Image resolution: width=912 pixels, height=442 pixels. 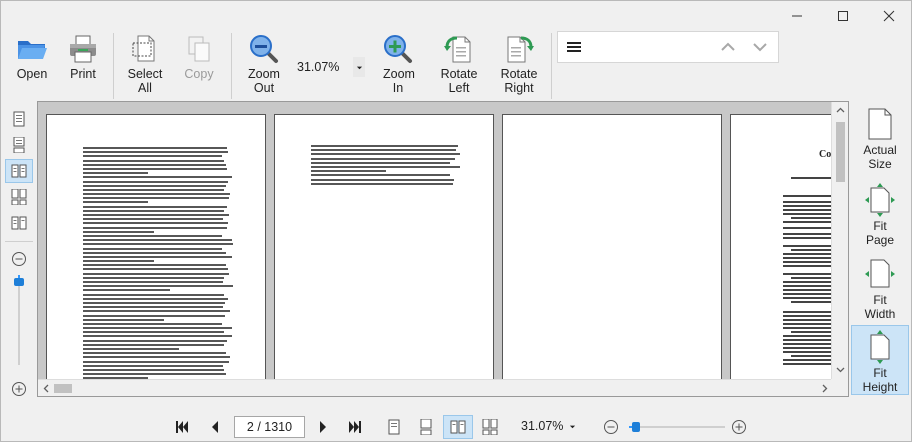 What do you see at coordinates (668, 47) in the screenshot?
I see `search-panel` at bounding box center [668, 47].